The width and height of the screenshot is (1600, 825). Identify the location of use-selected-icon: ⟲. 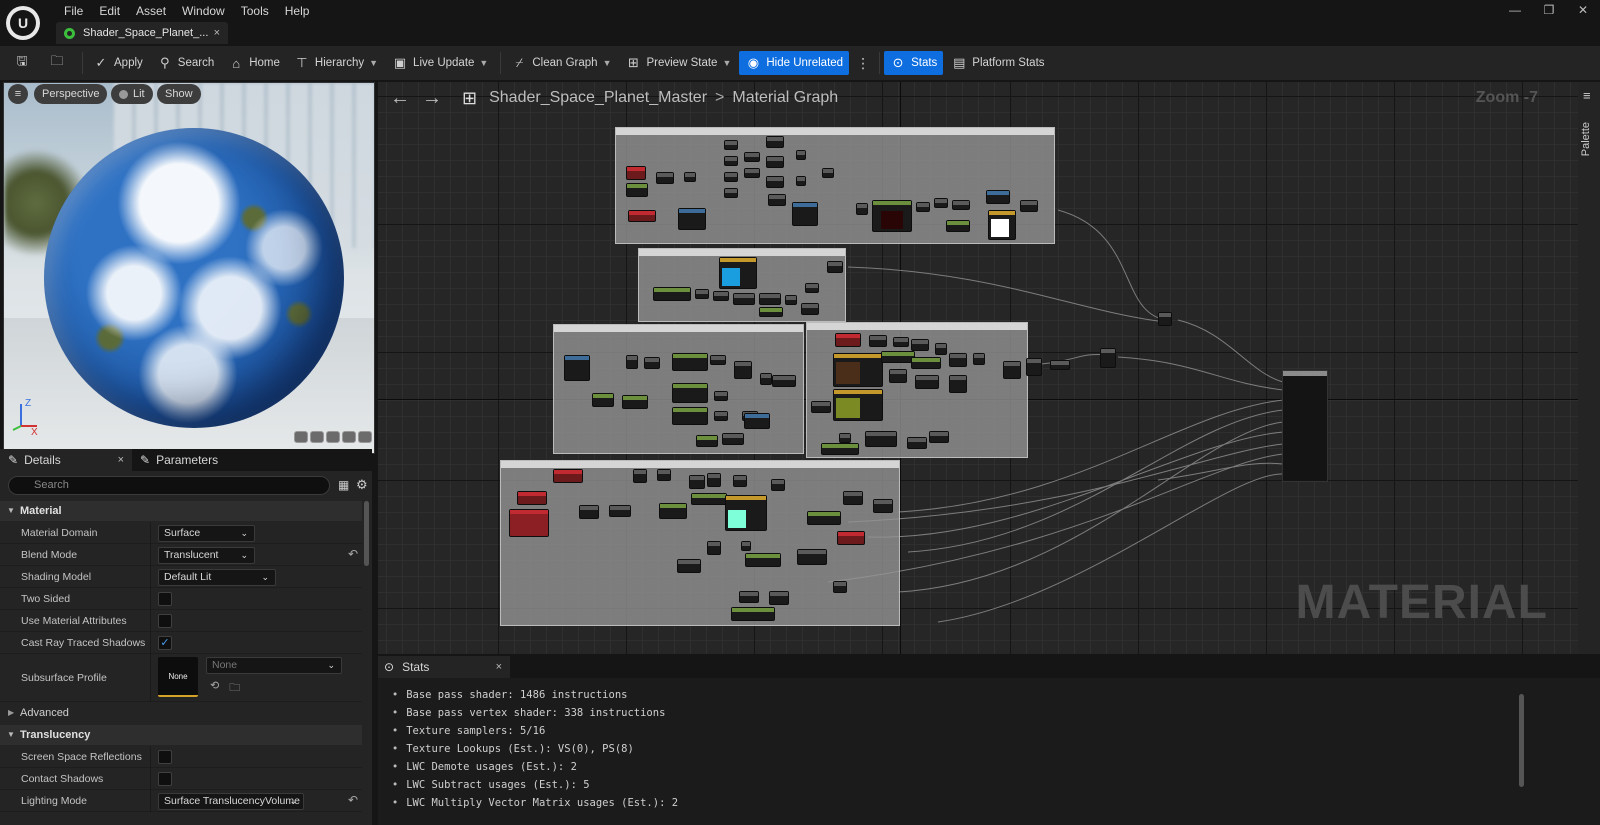
(214, 688).